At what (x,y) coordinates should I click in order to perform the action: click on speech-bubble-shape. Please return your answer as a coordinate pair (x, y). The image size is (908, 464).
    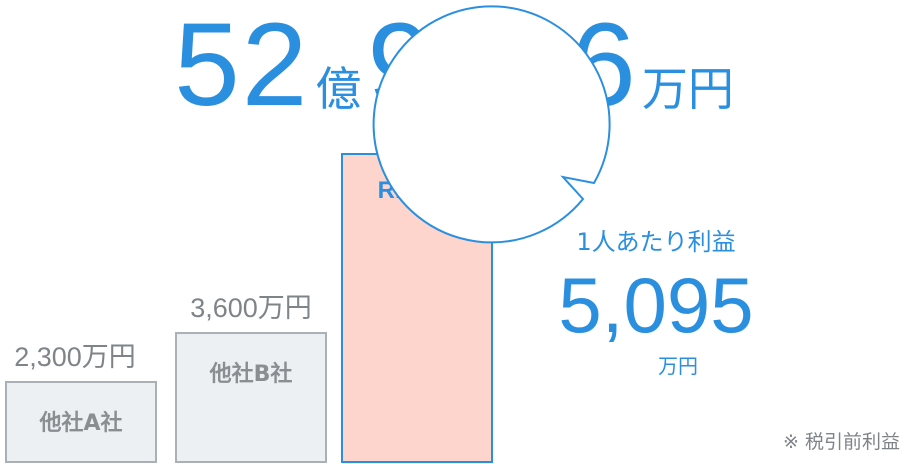
    Looking at the image, I should click on (491, 124).